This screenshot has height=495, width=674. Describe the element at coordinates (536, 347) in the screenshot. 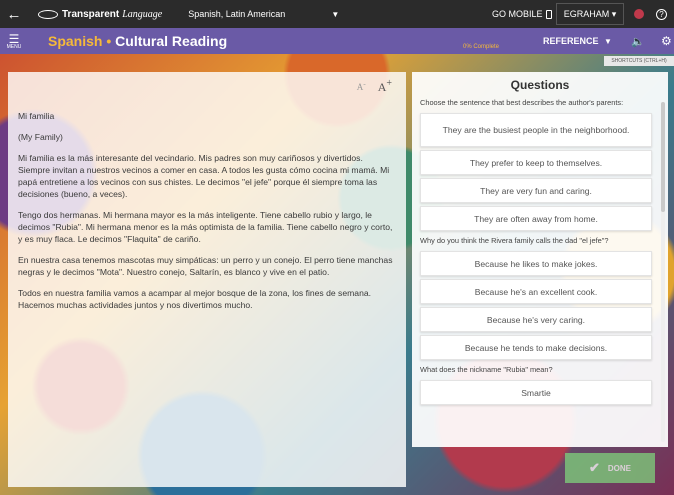

I see `answer-option: Because he tends to make decisions.` at that location.